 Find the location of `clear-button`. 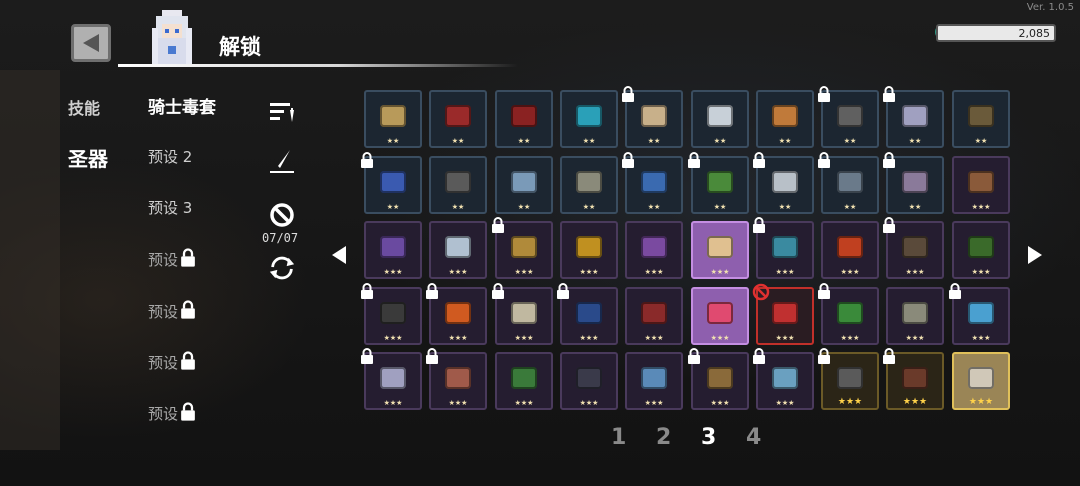

clear-button is located at coordinates (282, 215).